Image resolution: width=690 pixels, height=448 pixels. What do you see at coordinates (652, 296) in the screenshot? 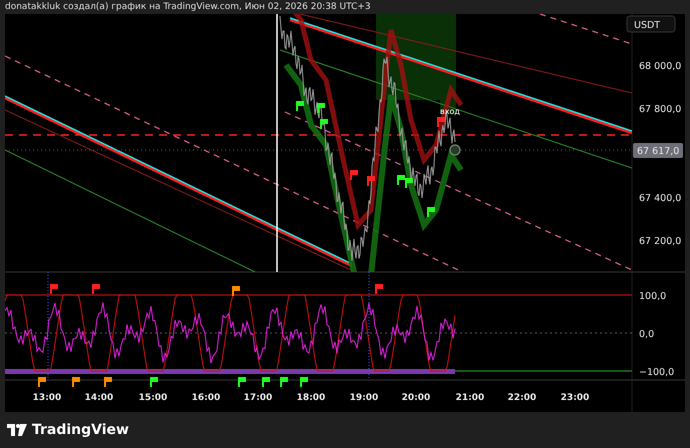
I see `oscillator-axis-label: 100,0` at bounding box center [652, 296].